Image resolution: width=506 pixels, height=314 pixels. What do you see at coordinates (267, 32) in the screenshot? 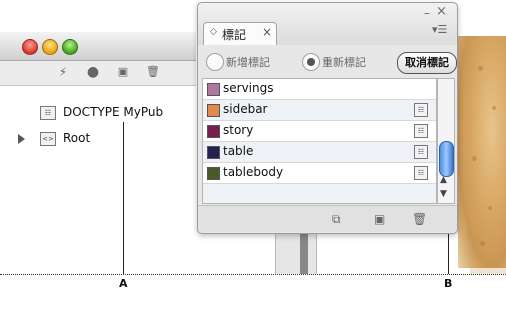
I see `tab-close-icon: ×` at bounding box center [267, 32].